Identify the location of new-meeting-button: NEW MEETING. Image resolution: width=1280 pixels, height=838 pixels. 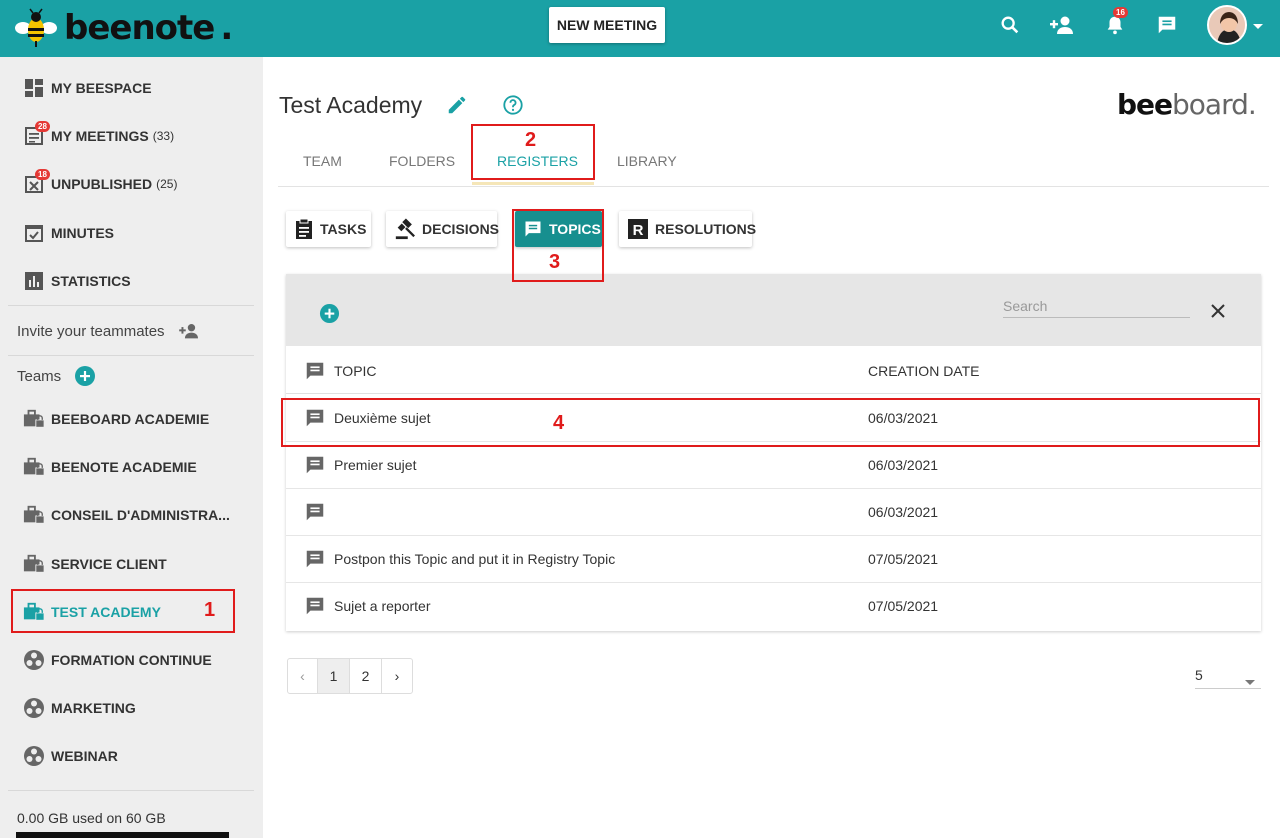
(607, 25).